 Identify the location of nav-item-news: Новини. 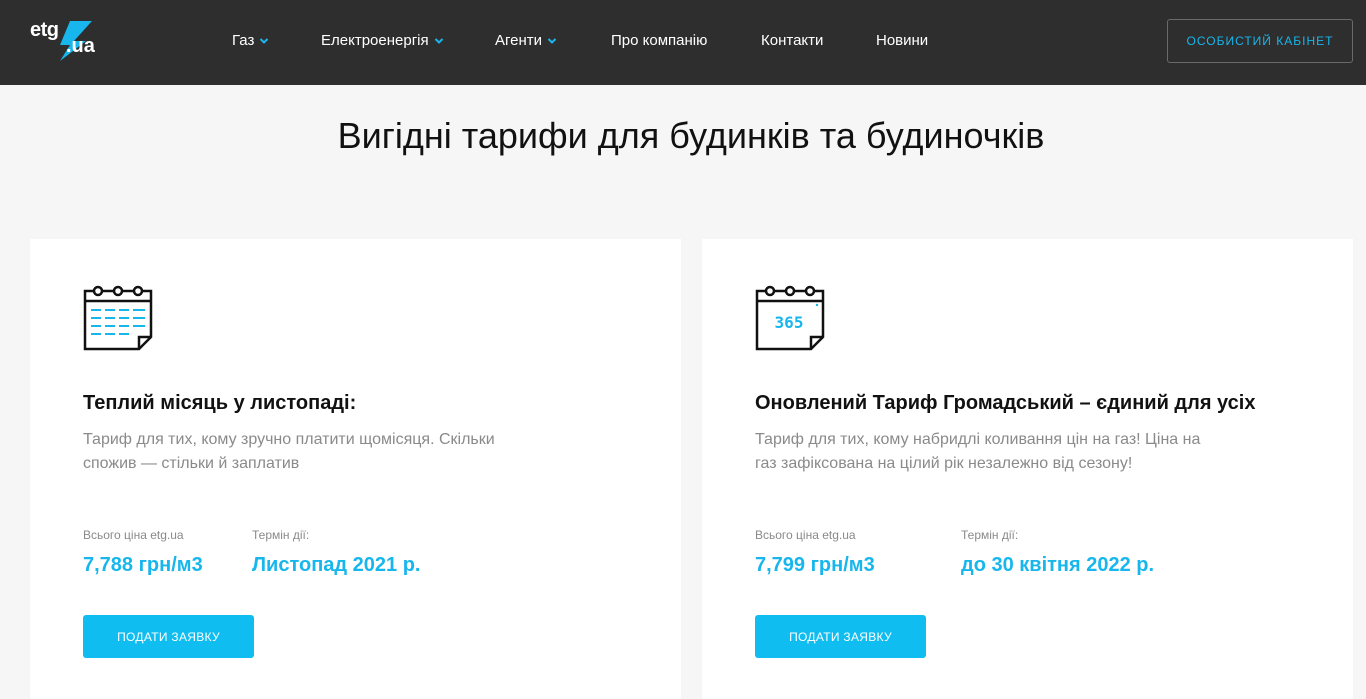
(902, 40).